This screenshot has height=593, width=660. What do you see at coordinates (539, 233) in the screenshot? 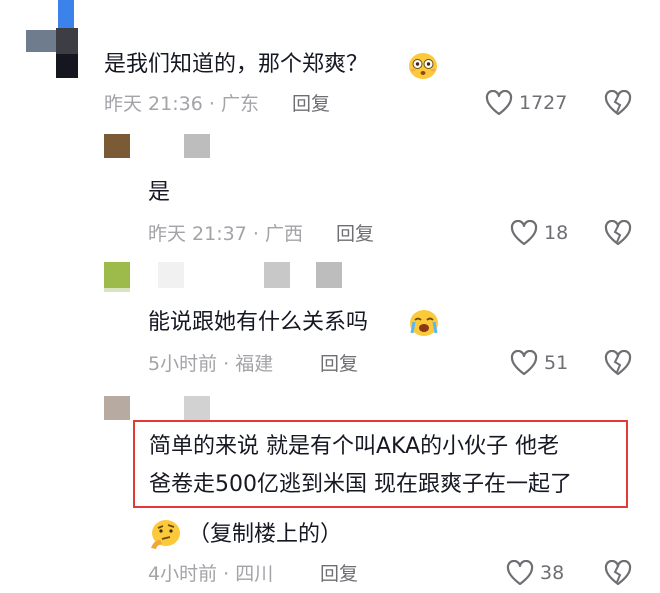
I see `like-button: 18` at bounding box center [539, 233].